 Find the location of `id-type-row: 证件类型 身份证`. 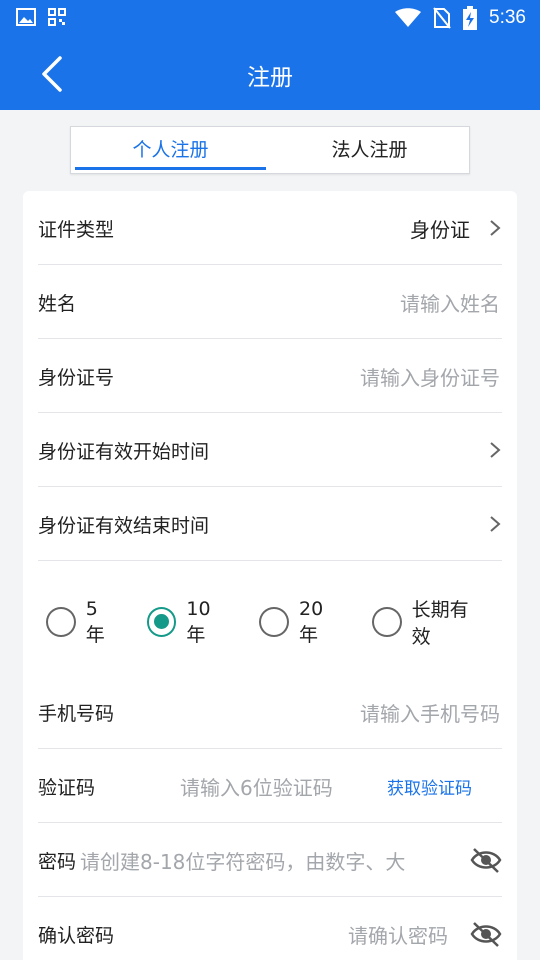

id-type-row: 证件类型 身份证 is located at coordinates (270, 228).